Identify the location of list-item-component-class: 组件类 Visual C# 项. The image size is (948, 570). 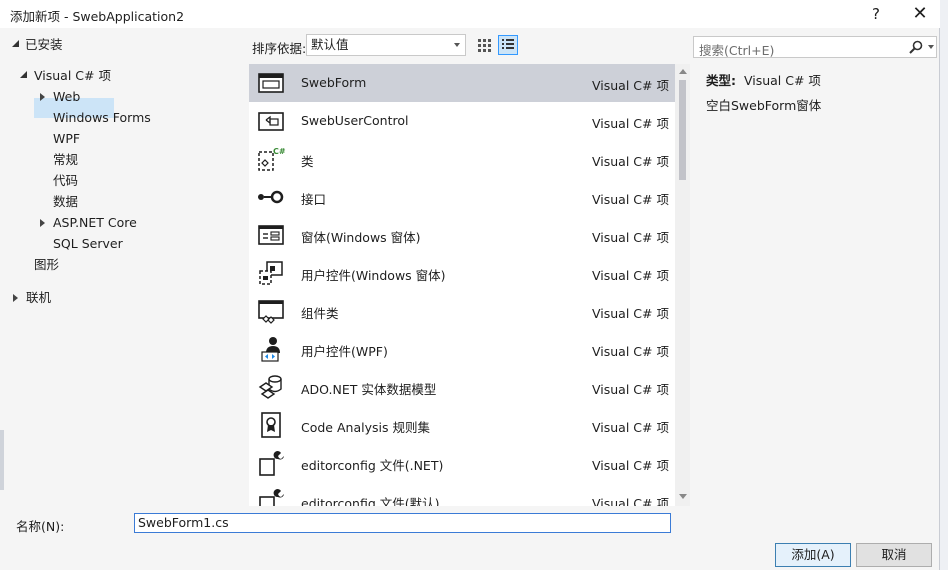
(462, 311).